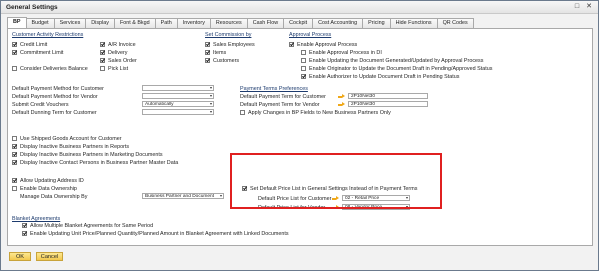 The height and width of the screenshot is (272, 600). I want to click on inactive-marketing-checkbox, so click(14, 154).